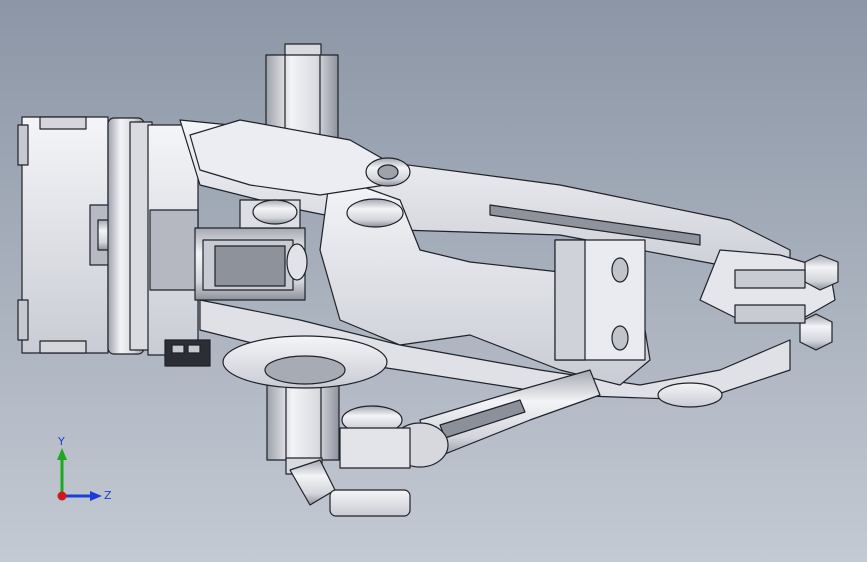 This screenshot has width=867, height=562. I want to click on coordinate-triad: Y Z, so click(83, 472).